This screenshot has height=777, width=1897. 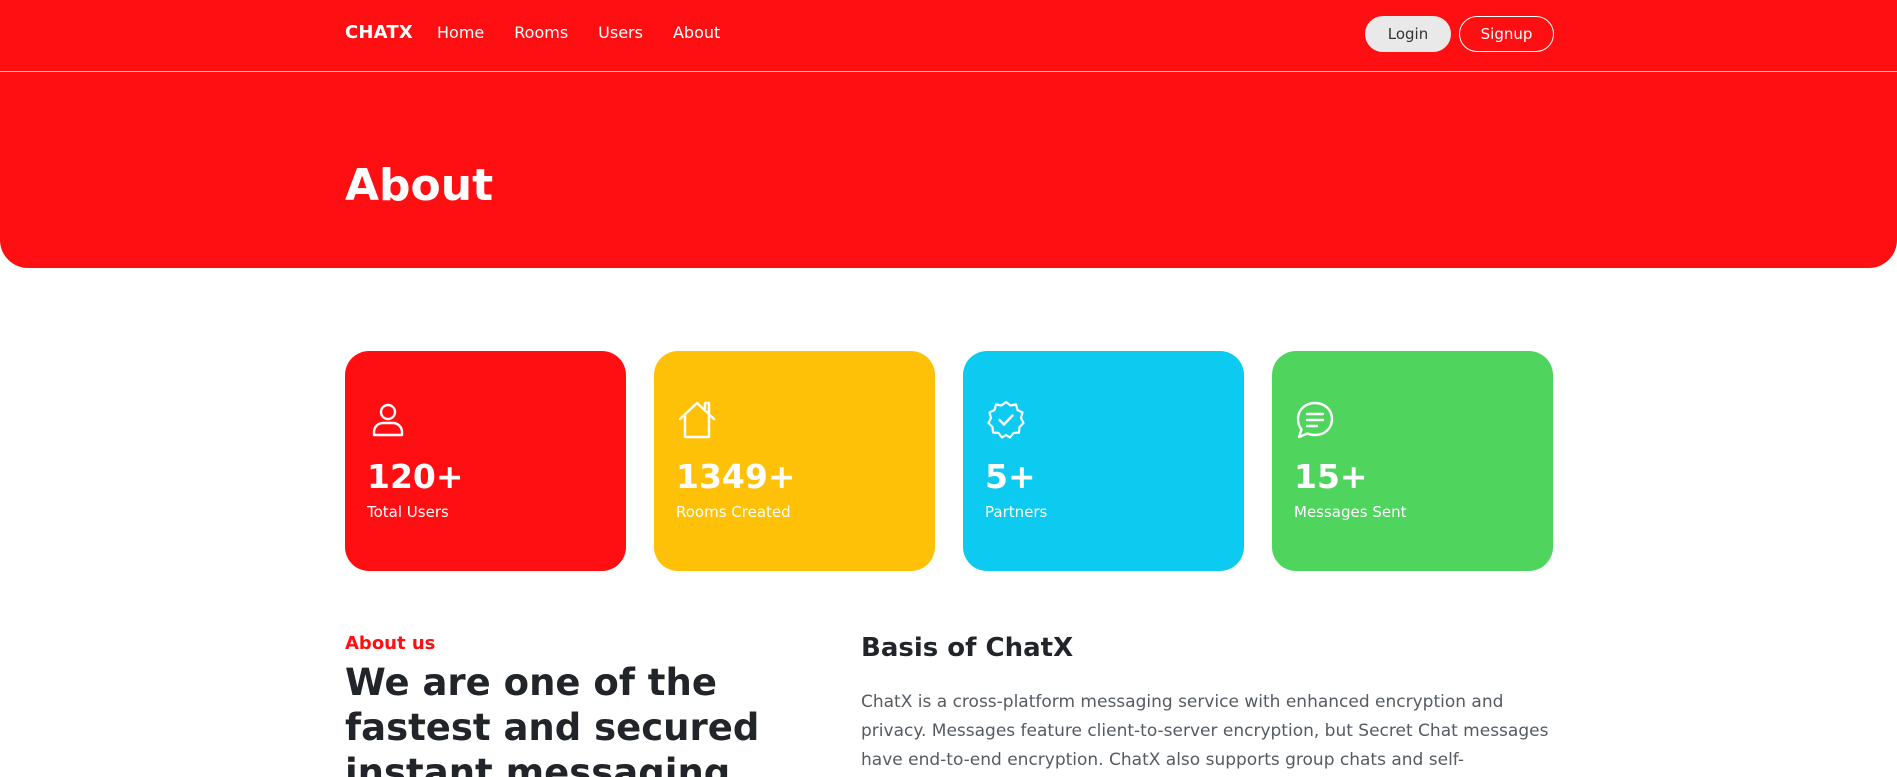 What do you see at coordinates (1006, 419) in the screenshot?
I see `verified-badge-icon` at bounding box center [1006, 419].